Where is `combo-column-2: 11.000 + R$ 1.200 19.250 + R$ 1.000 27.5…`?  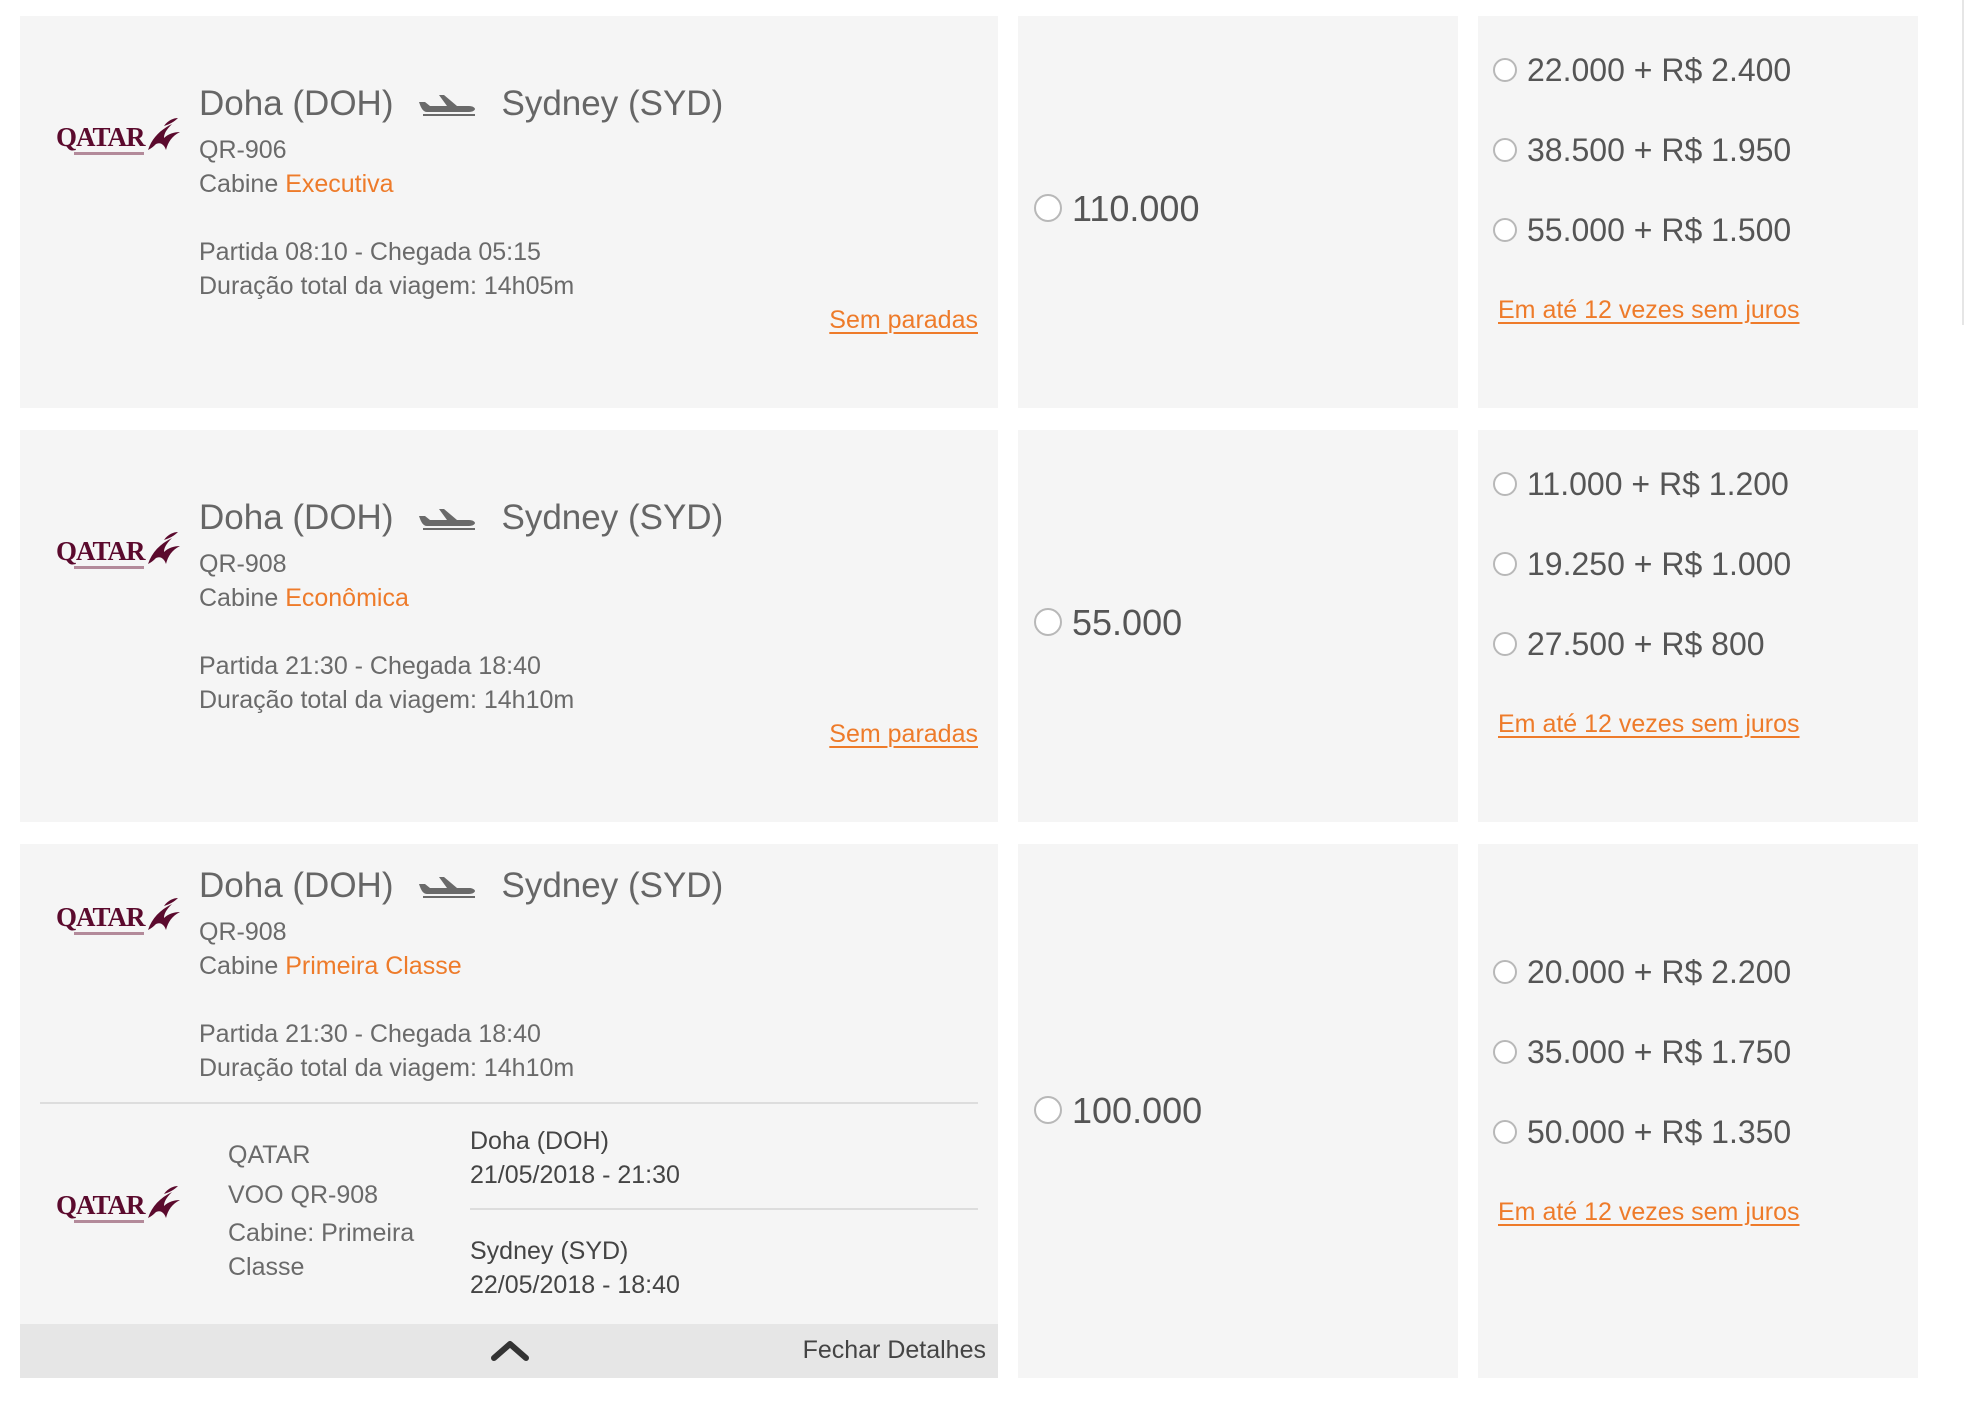
combo-column-2: 11.000 + R$ 1.200 19.250 + R$ 1.000 27.5… is located at coordinates (1698, 626).